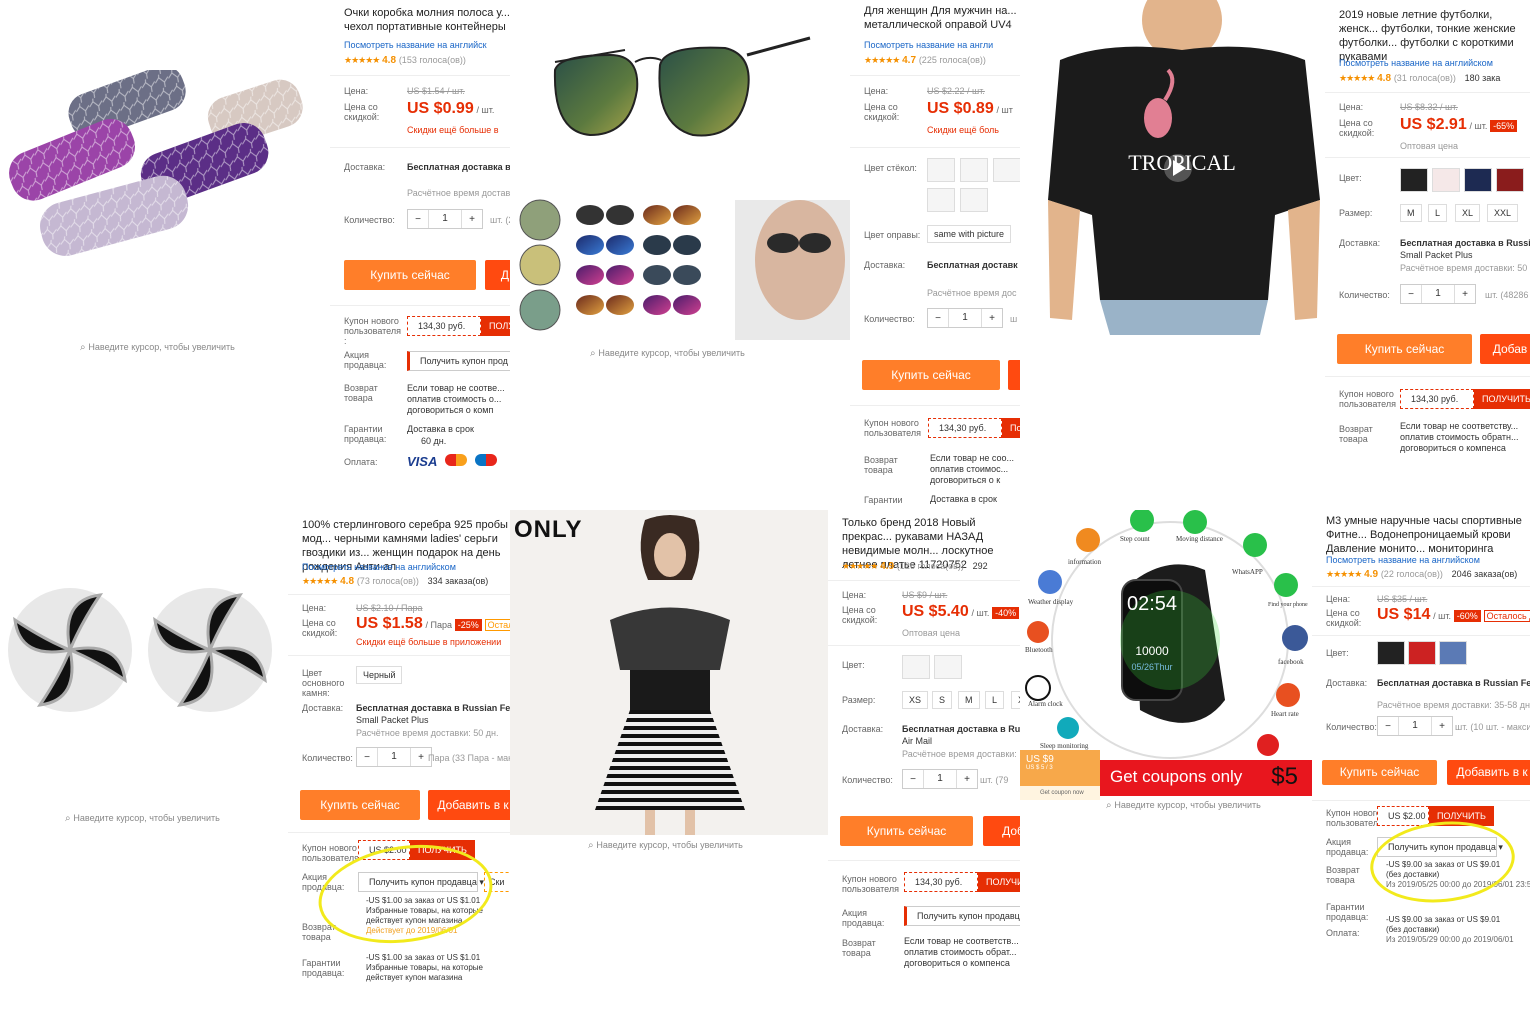 This screenshot has width=1530, height=1020. I want to click on product-image-sunglasses, so click(682, 170).